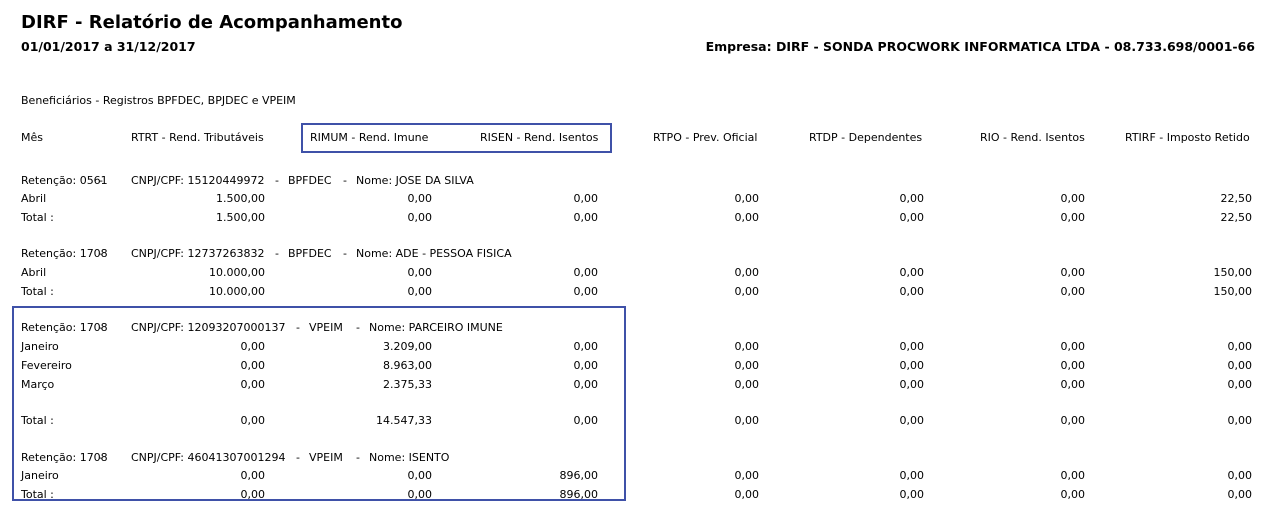  Describe the element at coordinates (208, 457) in the screenshot. I see `group-cnpj: CNPJ/CPF: 46041307001294` at that location.